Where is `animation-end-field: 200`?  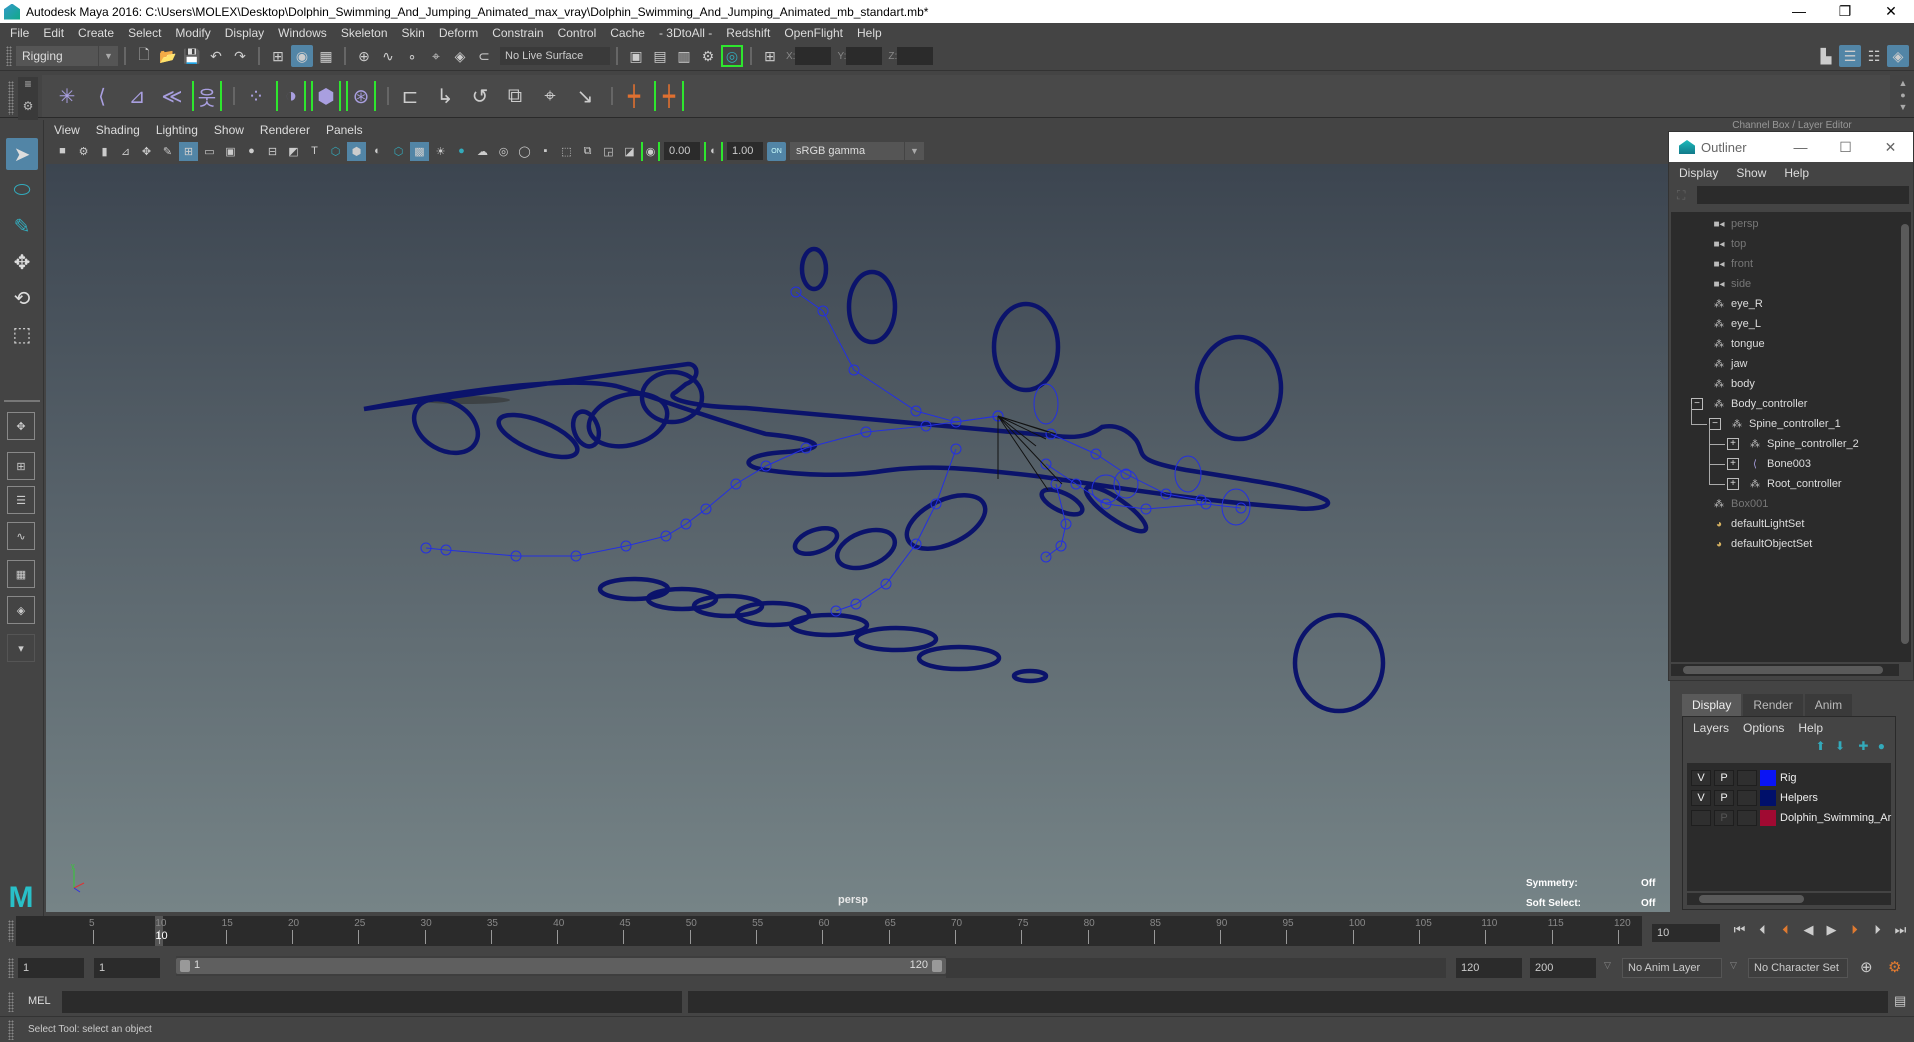
animation-end-field: 200 is located at coordinates (1563, 968).